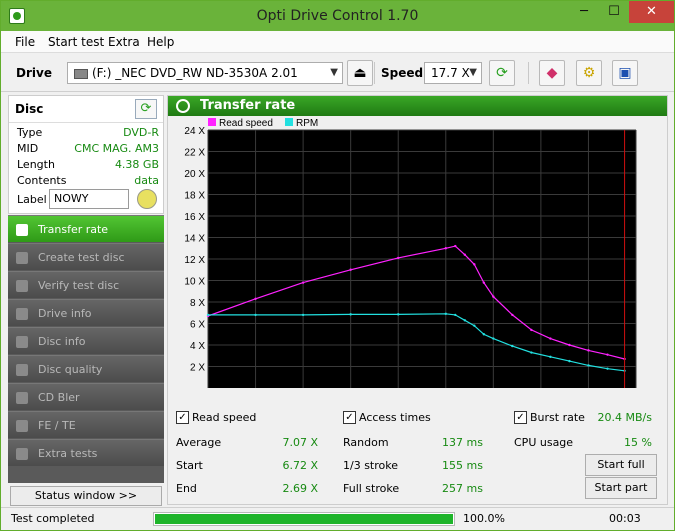 This screenshot has width=675, height=531. I want to click on disc-row-key: Contents, so click(42, 180).